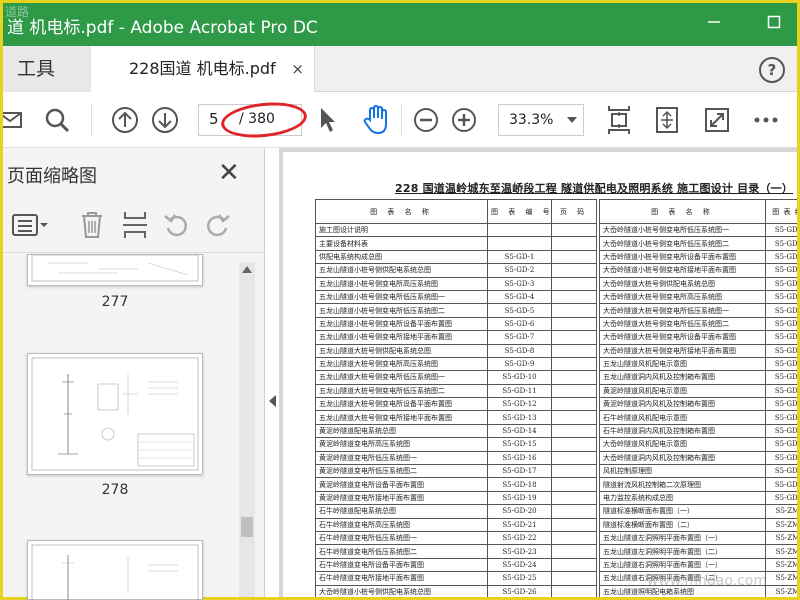 The height and width of the screenshot is (600, 800). What do you see at coordinates (682, 498) in the screenshot?
I see `table-cell: 电力监控系统构成总图` at bounding box center [682, 498].